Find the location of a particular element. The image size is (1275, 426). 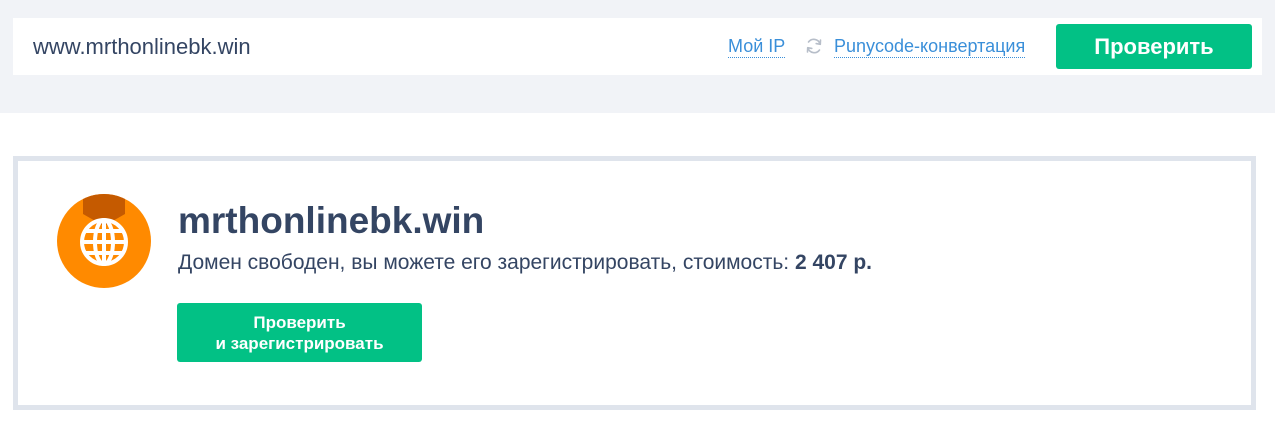

punycode-conversion-link: Punycode-конвертация is located at coordinates (930, 46).